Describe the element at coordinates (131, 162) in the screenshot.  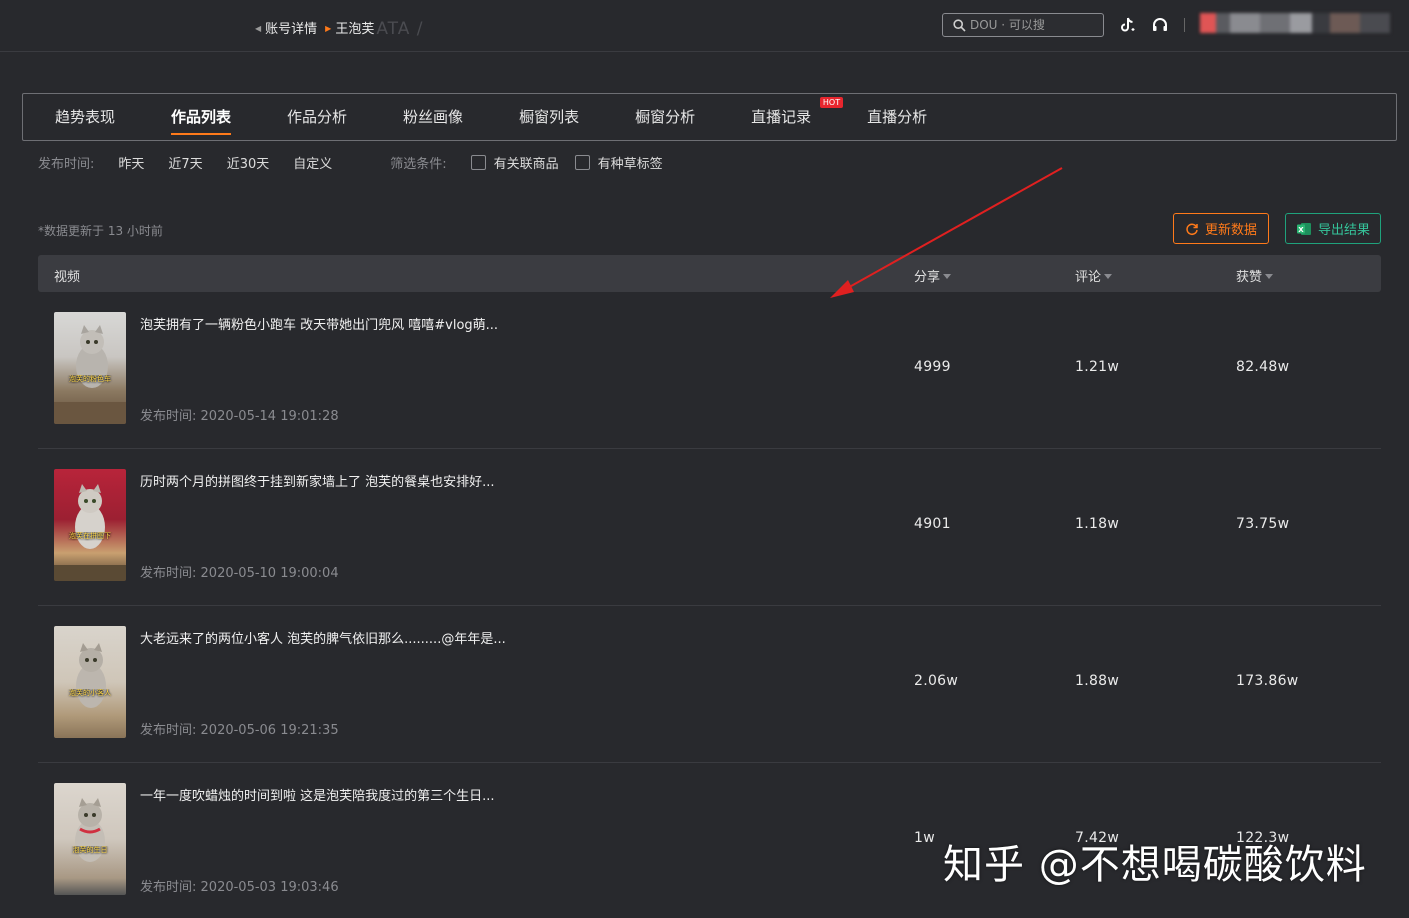
I see `filter-yesterday: 昨天` at that location.